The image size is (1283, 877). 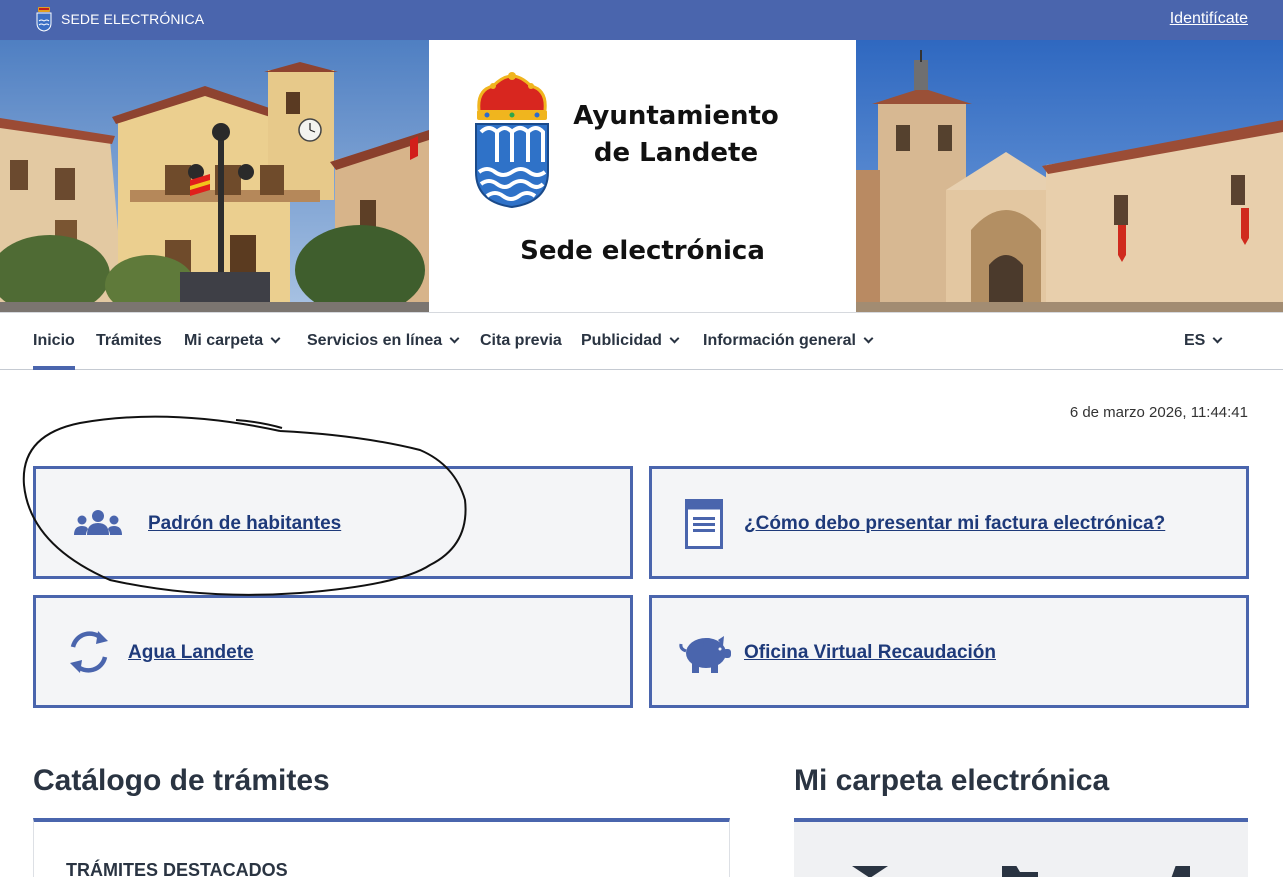 What do you see at coordinates (642, 251) in the screenshot?
I see `hero-subtitle: Sede electrónica` at bounding box center [642, 251].